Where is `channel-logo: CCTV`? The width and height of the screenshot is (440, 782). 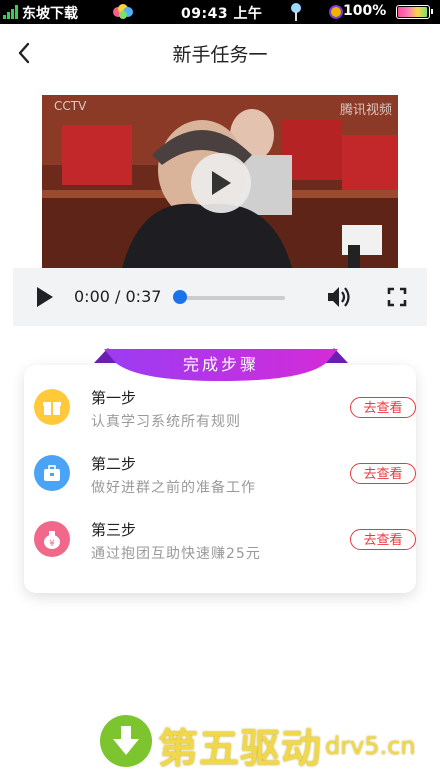
channel-logo: CCTV is located at coordinates (70, 106).